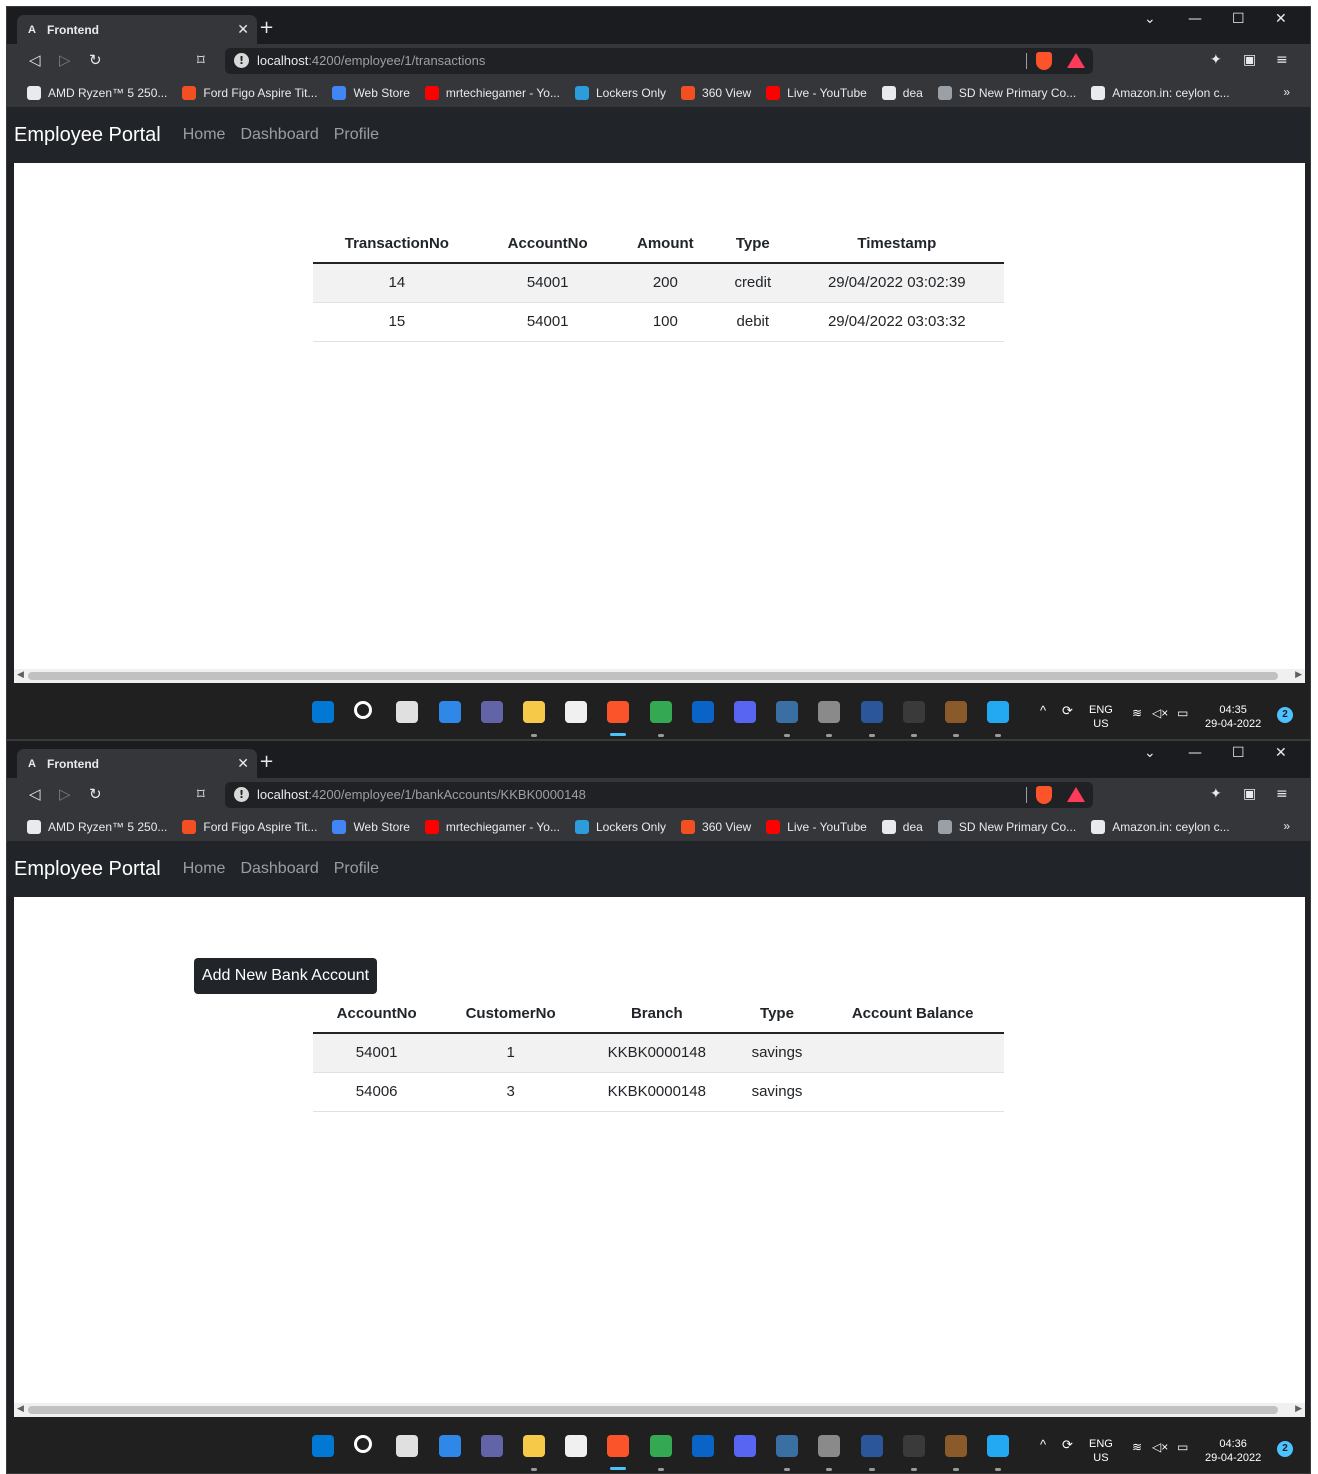 The width and height of the screenshot is (1318, 1474). I want to click on sync-icon: ⟳, so click(1067, 1445).